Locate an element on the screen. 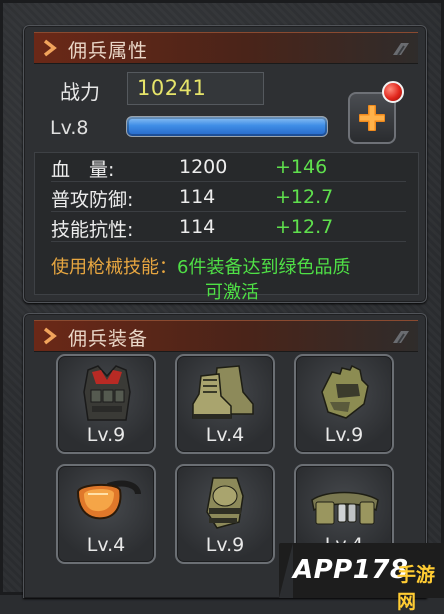 This screenshot has height=614, width=444. stat-label: 技能抗性: is located at coordinates (92, 230).